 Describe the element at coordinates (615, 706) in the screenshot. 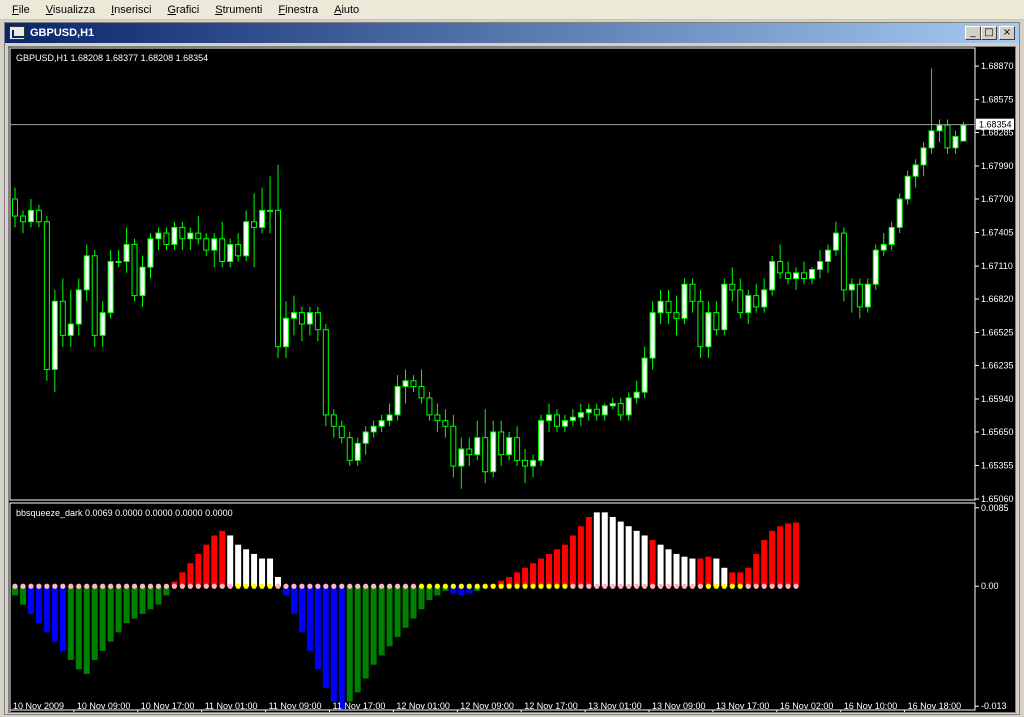

I see `time-tick-label: 13 Nov 01:00` at that location.